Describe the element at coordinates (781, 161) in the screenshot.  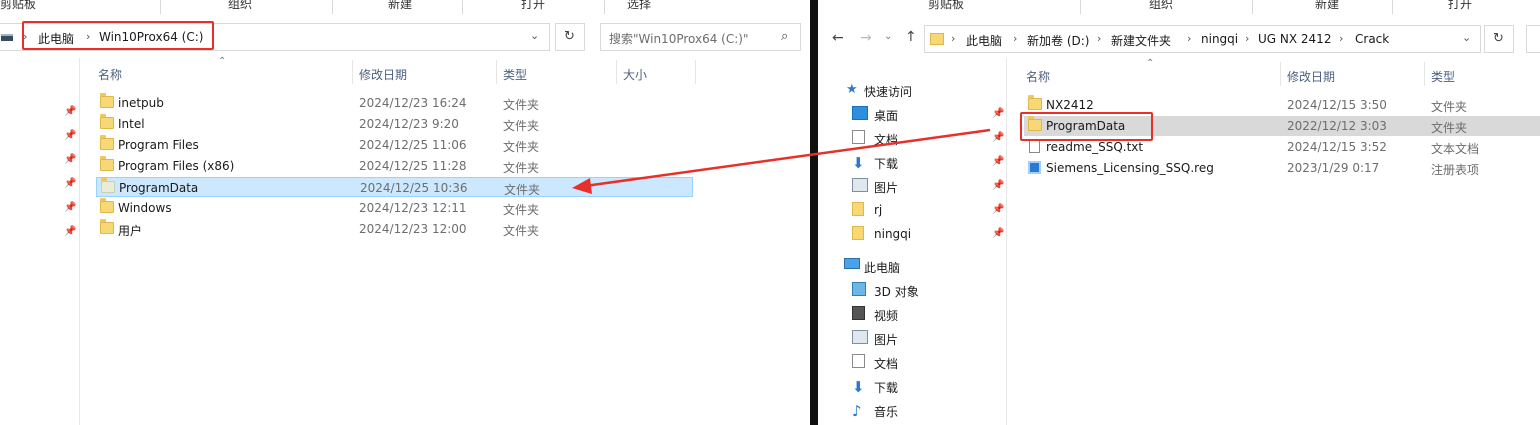
I see `drag-arrow-icon` at that location.